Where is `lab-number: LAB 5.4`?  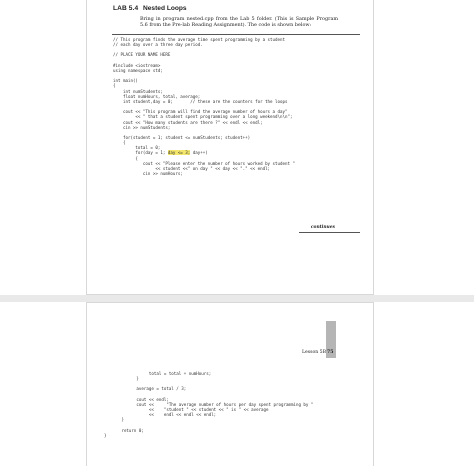
lab-number: LAB 5.4 is located at coordinates (126, 8).